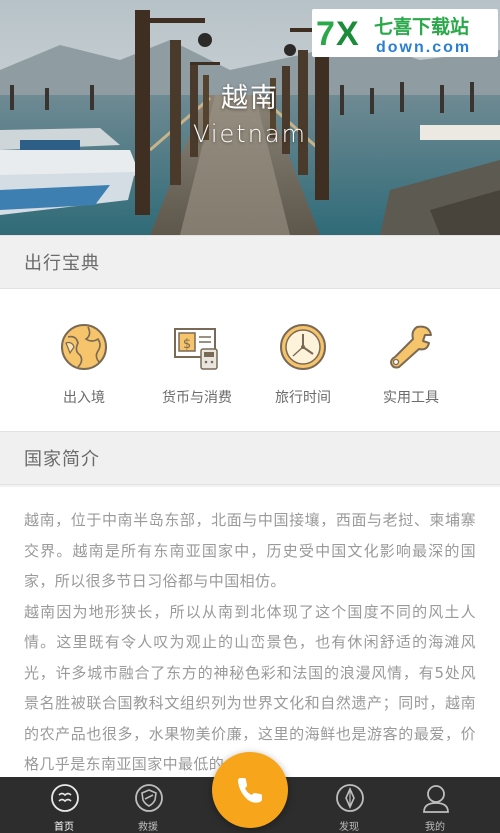 Image resolution: width=500 pixels, height=833 pixels. What do you see at coordinates (84, 347) in the screenshot?
I see `globe-icon` at bounding box center [84, 347].